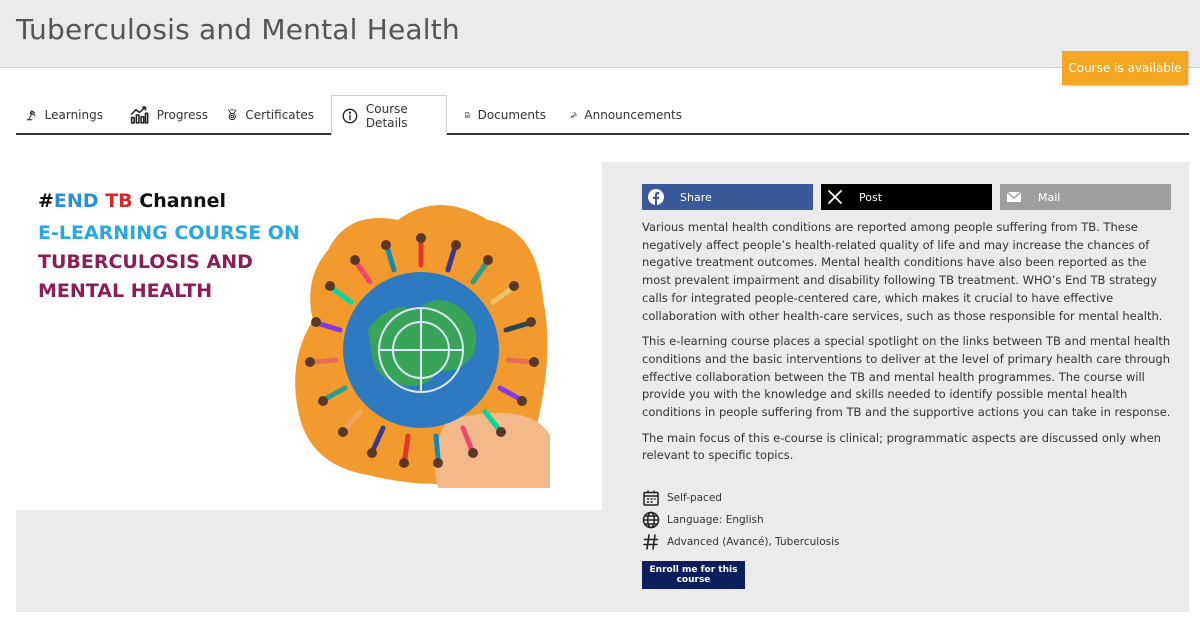 This screenshot has width=1200, height=624. What do you see at coordinates (511, 115) in the screenshot?
I see `tab-label: Documents` at bounding box center [511, 115].